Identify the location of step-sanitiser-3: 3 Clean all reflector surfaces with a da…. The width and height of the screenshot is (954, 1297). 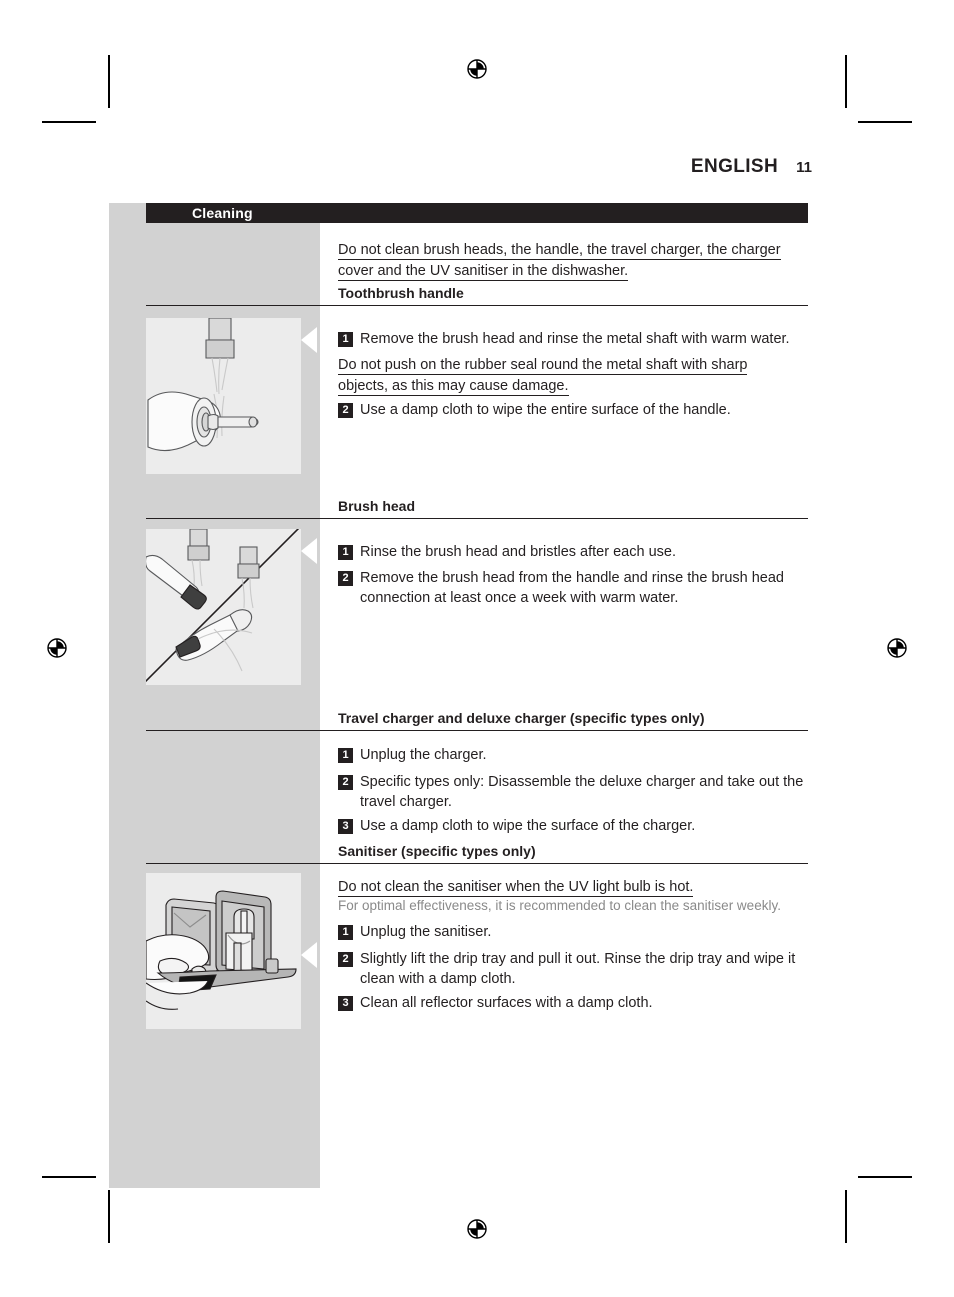
(573, 1003).